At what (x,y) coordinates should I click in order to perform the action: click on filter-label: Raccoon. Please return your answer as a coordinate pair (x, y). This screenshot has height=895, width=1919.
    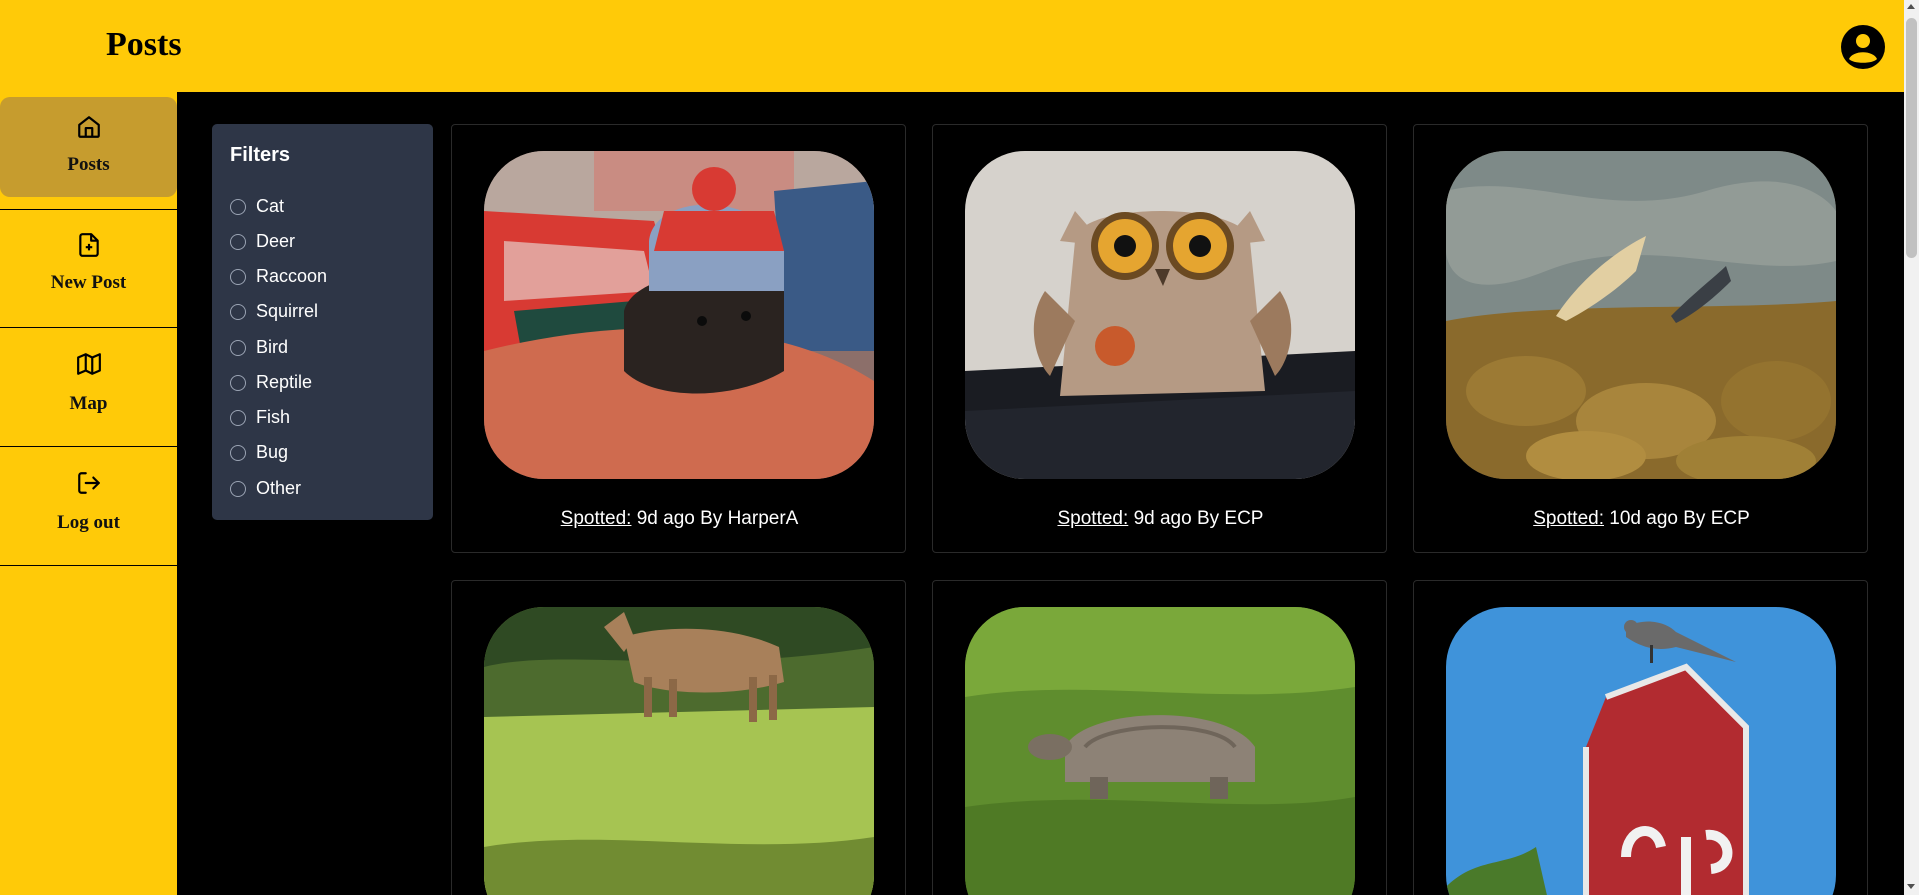
    Looking at the image, I should click on (292, 276).